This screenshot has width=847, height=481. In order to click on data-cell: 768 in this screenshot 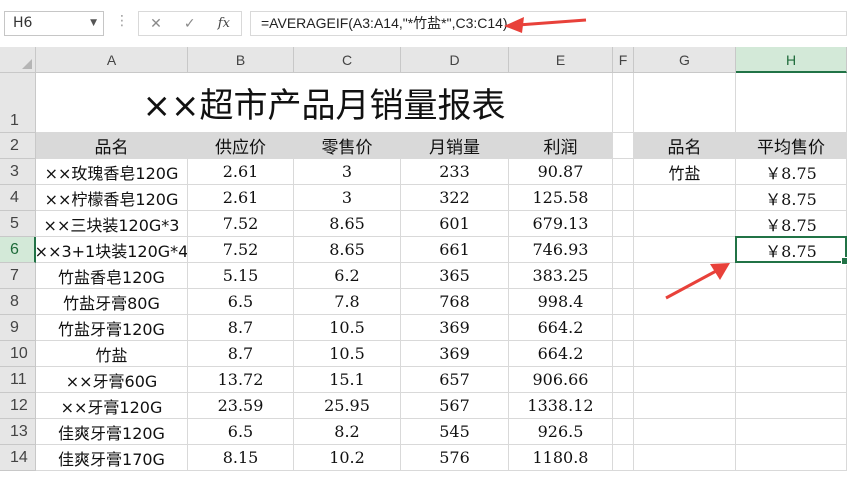, I will do `click(455, 302)`.